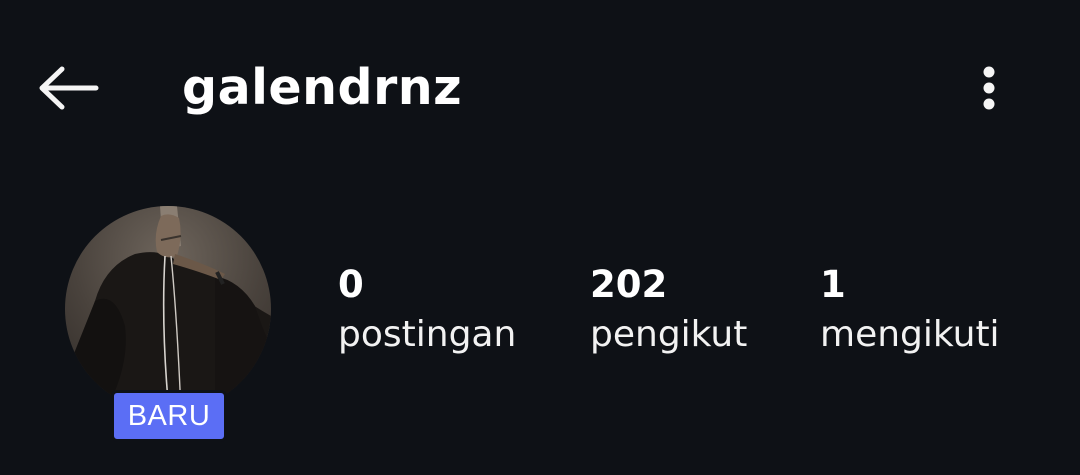  What do you see at coordinates (910, 334) in the screenshot?
I see `following-label: mengikuti` at bounding box center [910, 334].